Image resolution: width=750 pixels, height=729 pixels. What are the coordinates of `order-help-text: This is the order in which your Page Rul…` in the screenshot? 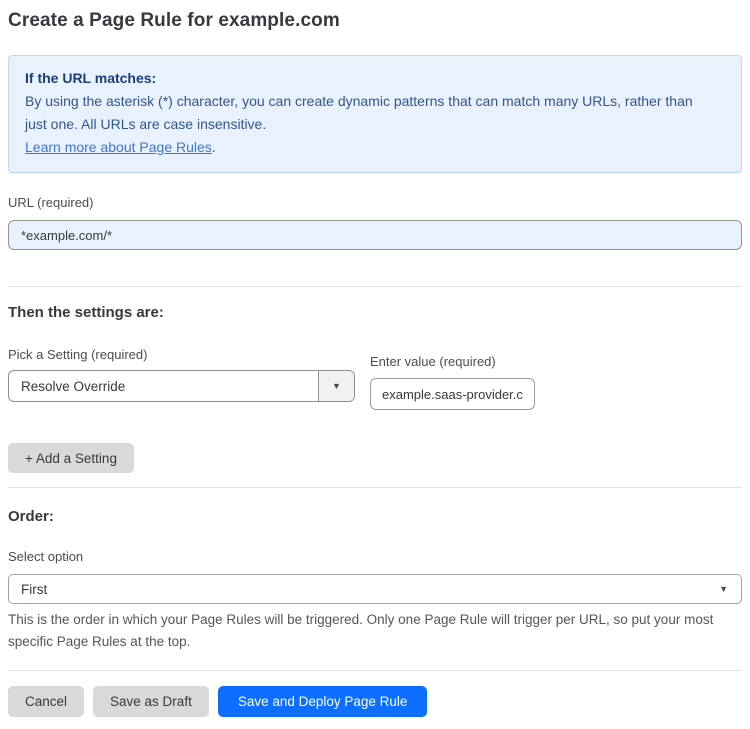 It's located at (361, 630).